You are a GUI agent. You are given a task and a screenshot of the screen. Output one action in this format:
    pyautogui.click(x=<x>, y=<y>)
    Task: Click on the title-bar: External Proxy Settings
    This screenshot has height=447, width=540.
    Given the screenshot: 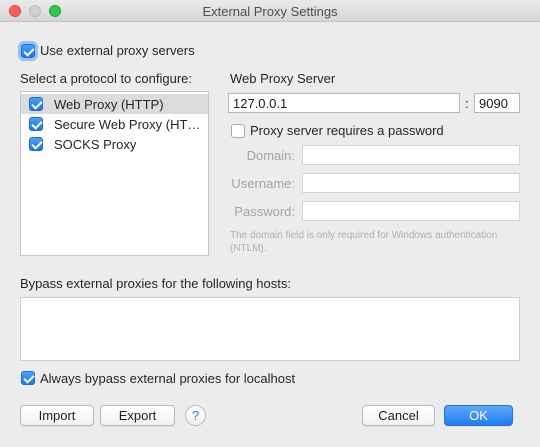 What is the action you would take?
    pyautogui.click(x=270, y=11)
    